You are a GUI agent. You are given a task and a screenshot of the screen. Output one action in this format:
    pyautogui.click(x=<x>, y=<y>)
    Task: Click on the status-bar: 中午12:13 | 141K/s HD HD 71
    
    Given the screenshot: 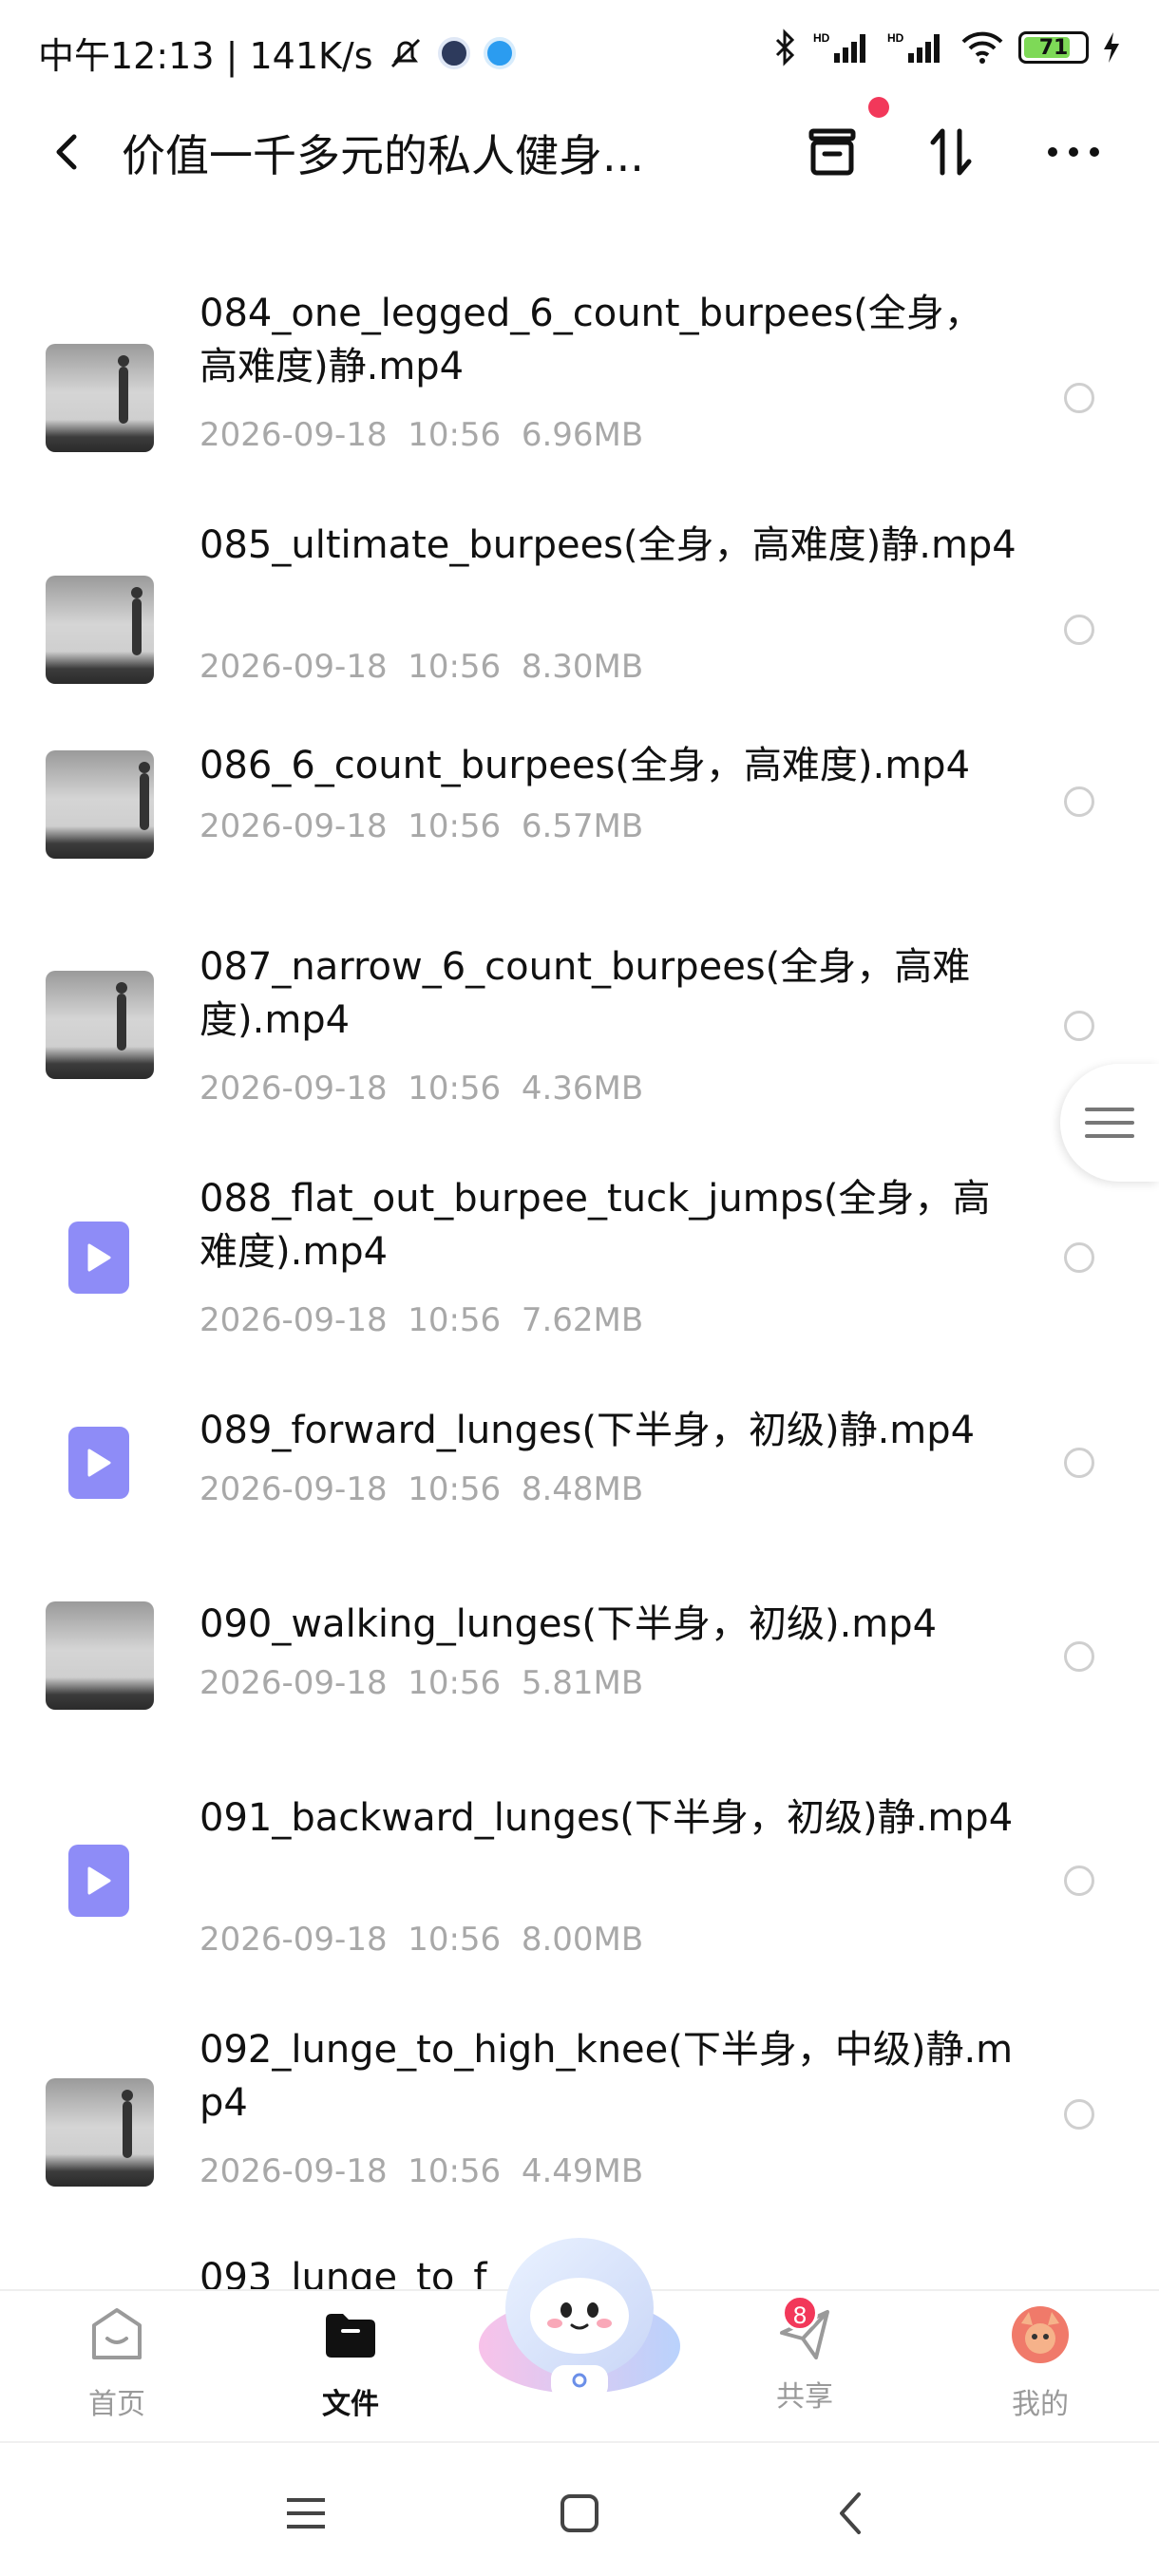 What is the action you would take?
    pyautogui.click(x=579, y=52)
    